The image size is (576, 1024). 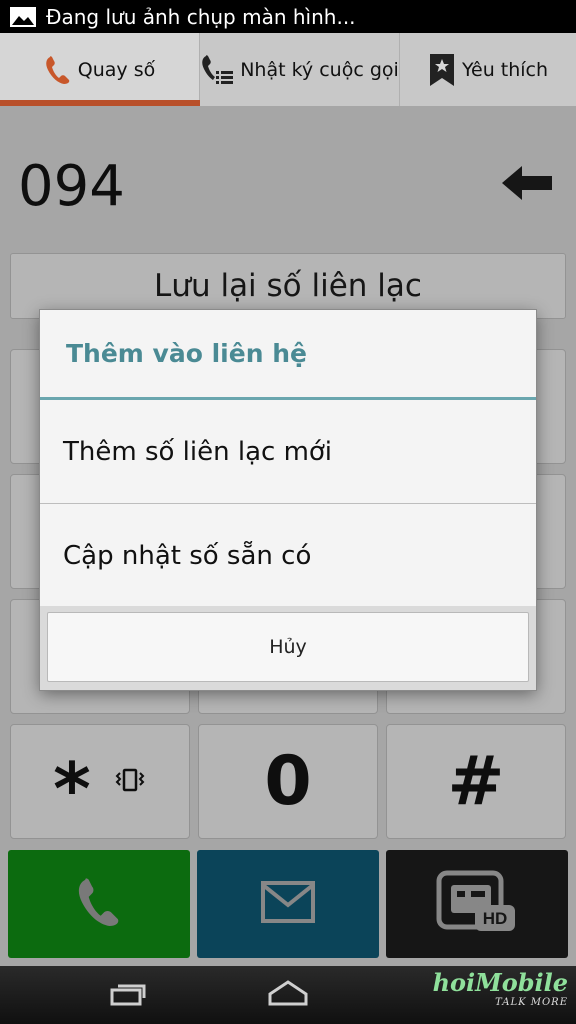 What do you see at coordinates (128, 996) in the screenshot?
I see `recent-apps-icon` at bounding box center [128, 996].